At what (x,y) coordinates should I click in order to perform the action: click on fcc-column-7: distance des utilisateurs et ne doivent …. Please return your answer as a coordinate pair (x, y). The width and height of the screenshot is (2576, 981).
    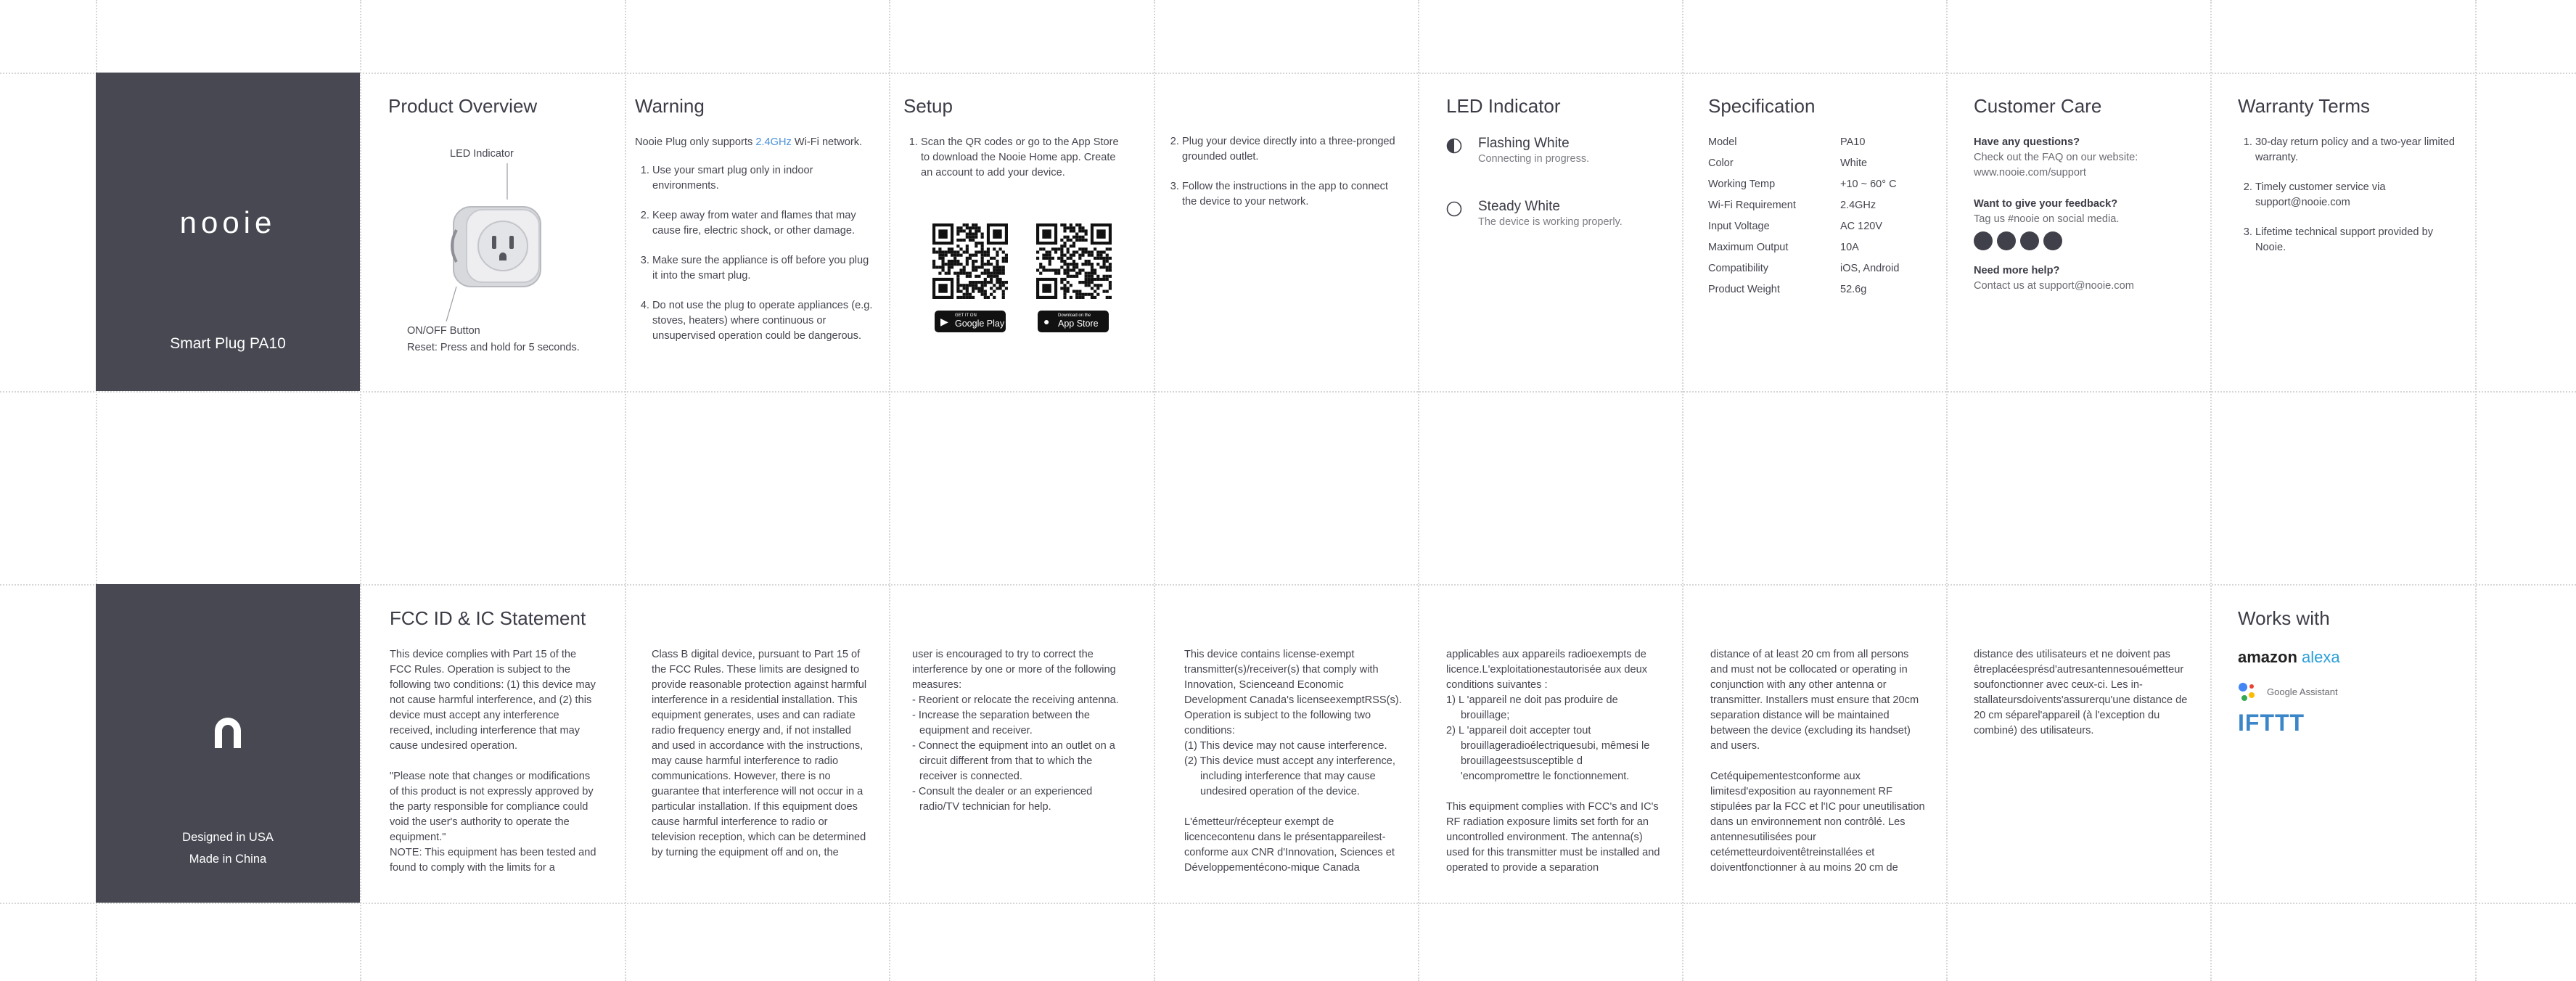
    Looking at the image, I should click on (2081, 692).